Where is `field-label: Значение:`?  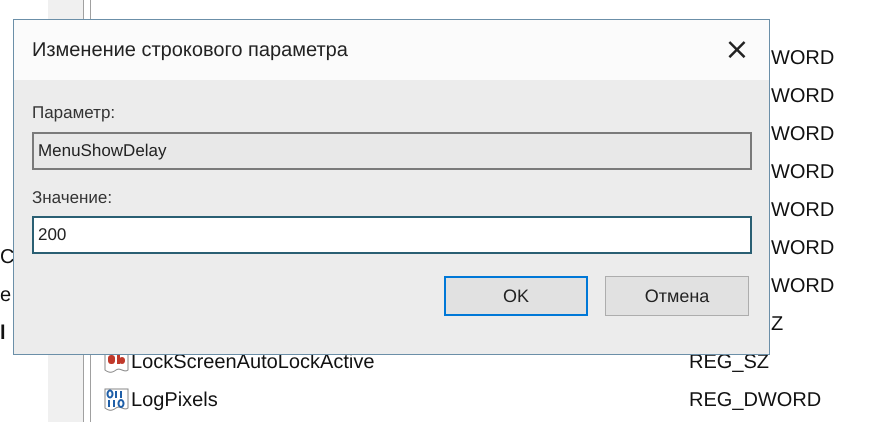
field-label: Значение: is located at coordinates (72, 197).